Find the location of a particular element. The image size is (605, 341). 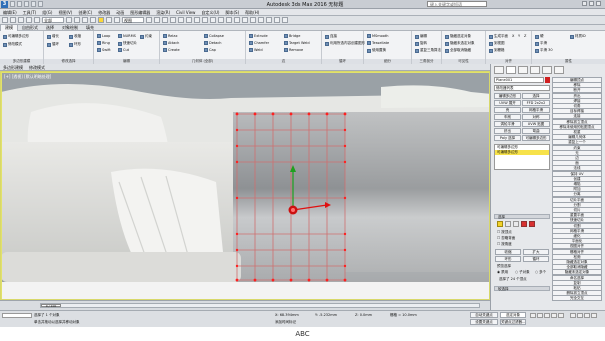

target-weld-button: Target Weld is located at coordinates (297, 43).